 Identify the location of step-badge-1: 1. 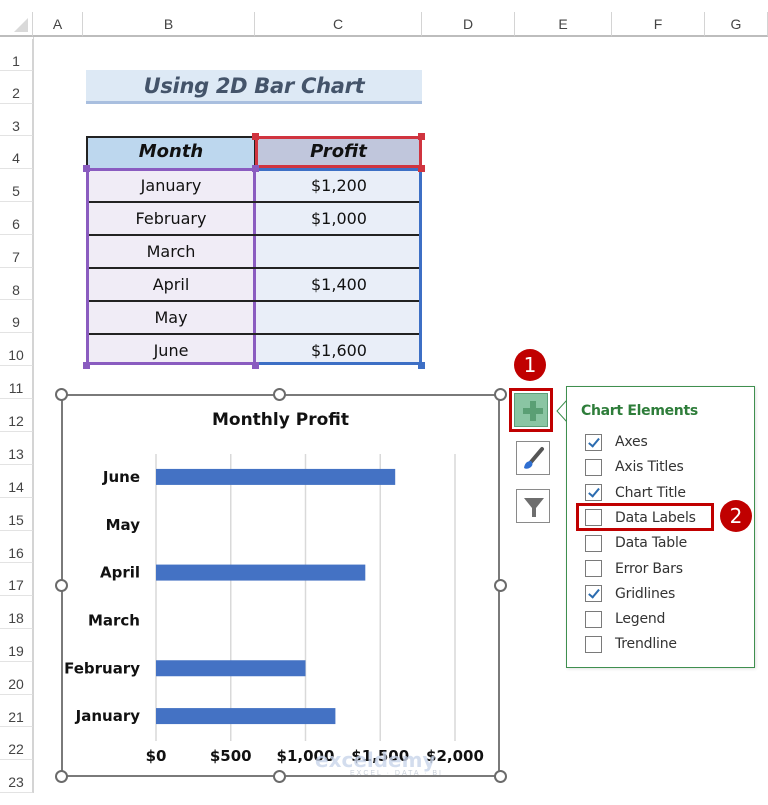
(530, 365).